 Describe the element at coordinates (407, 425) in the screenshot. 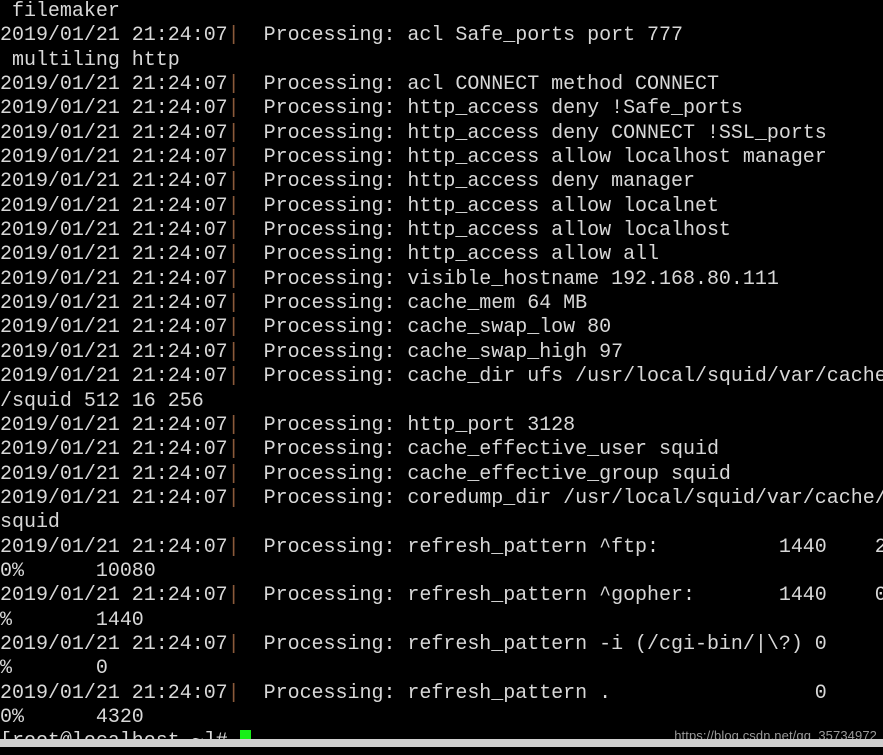

I see `log-message: Processing: http_port 3128` at that location.